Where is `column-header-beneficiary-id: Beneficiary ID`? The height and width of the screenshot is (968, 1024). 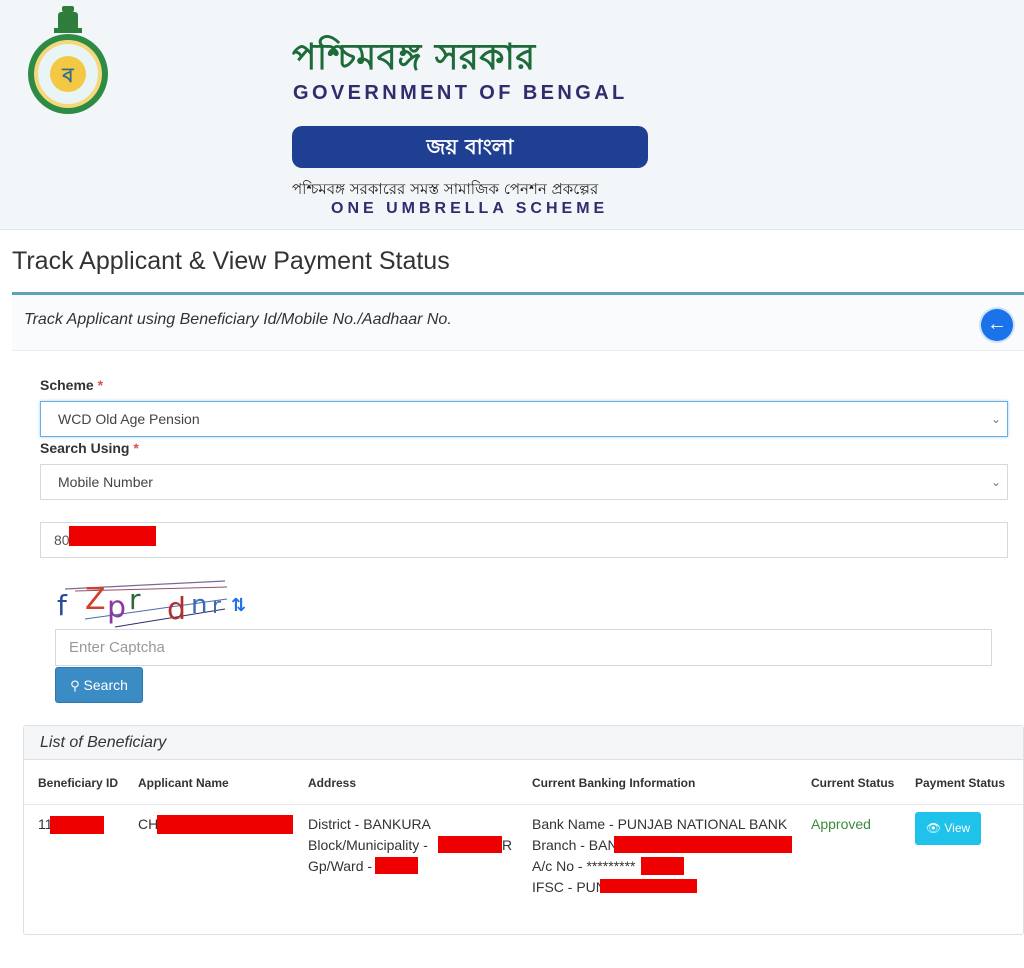
column-header-beneficiary-id: Beneficiary ID is located at coordinates (78, 783).